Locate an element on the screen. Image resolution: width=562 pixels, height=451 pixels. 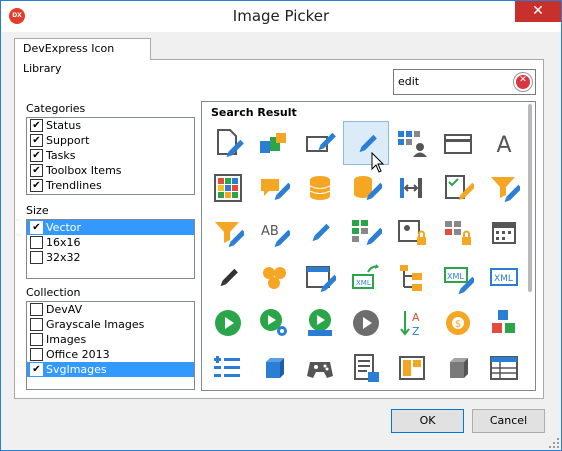
list-item: Office 2013 is located at coordinates (110, 354).